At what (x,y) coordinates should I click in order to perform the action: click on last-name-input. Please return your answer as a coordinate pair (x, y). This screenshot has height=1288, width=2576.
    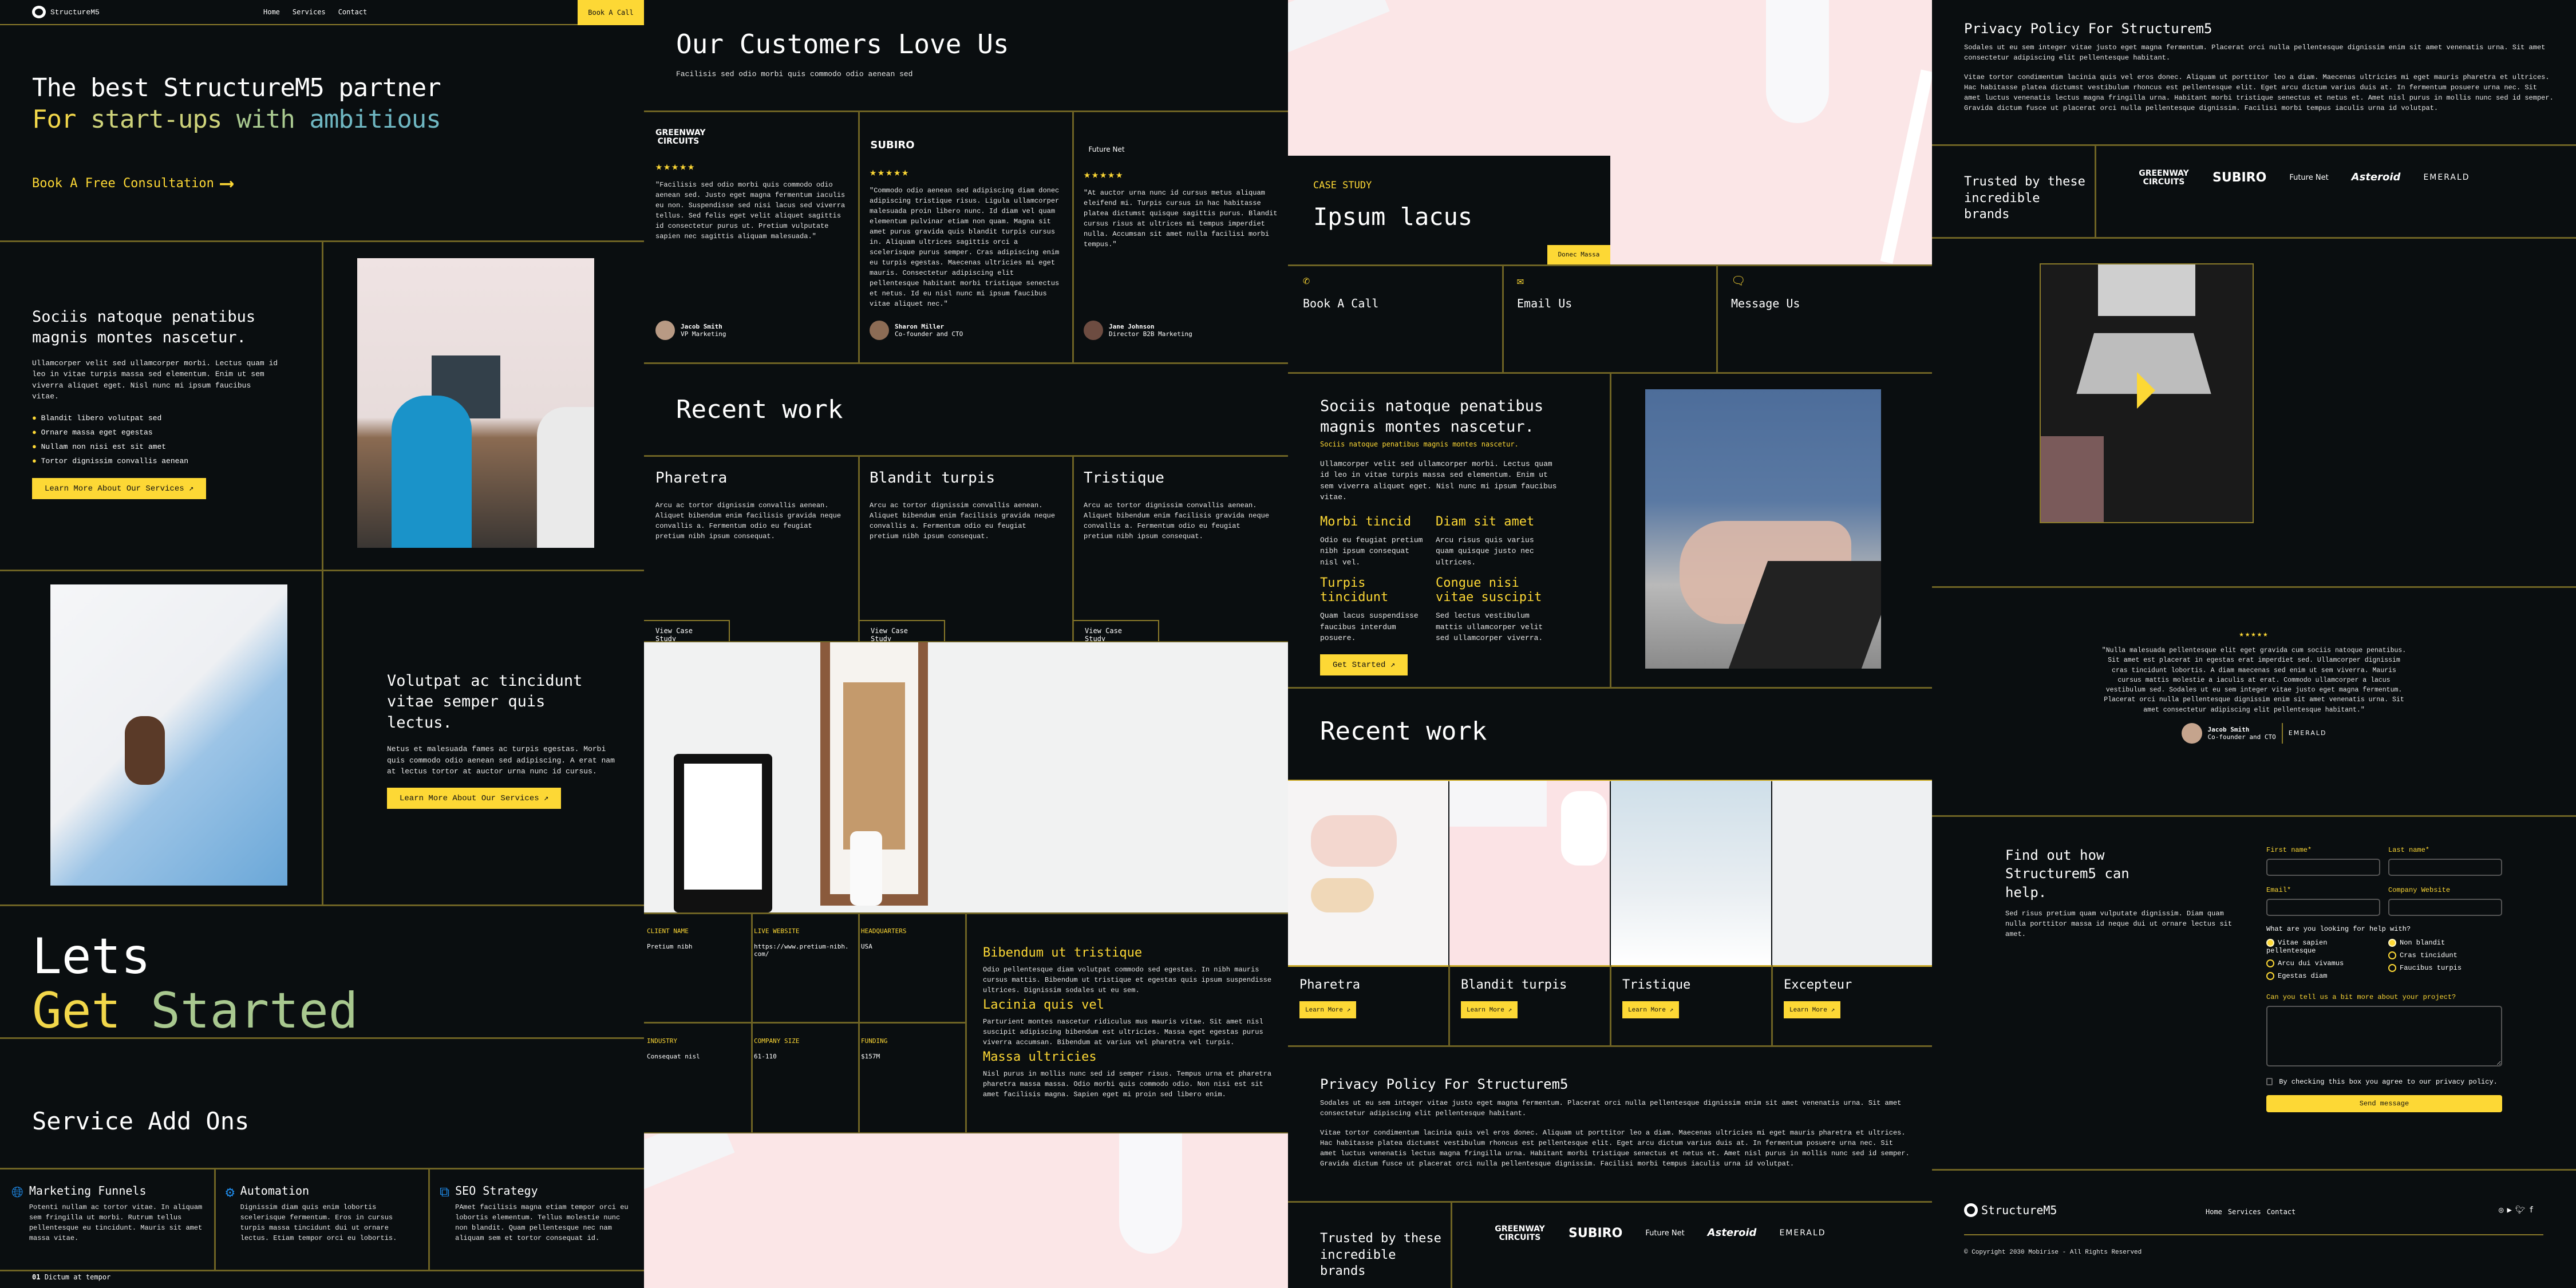
    Looking at the image, I should click on (2445, 867).